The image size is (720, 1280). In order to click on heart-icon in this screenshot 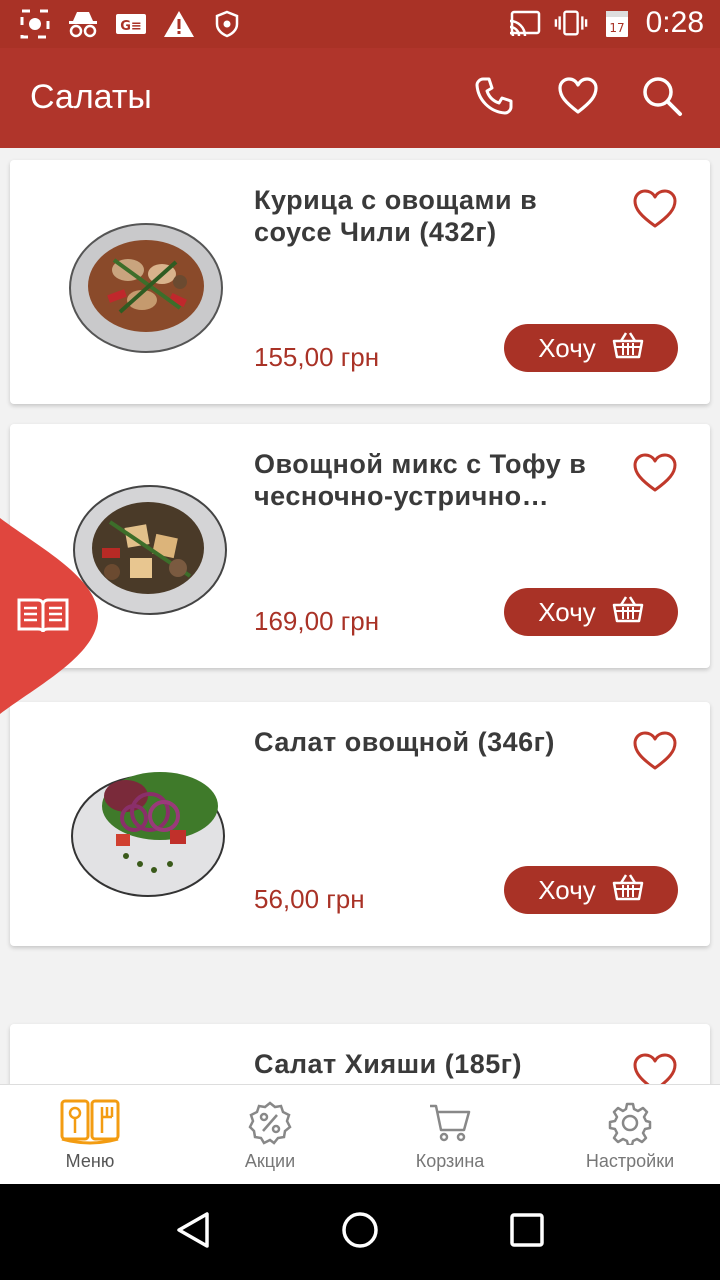, I will do `click(578, 98)`.